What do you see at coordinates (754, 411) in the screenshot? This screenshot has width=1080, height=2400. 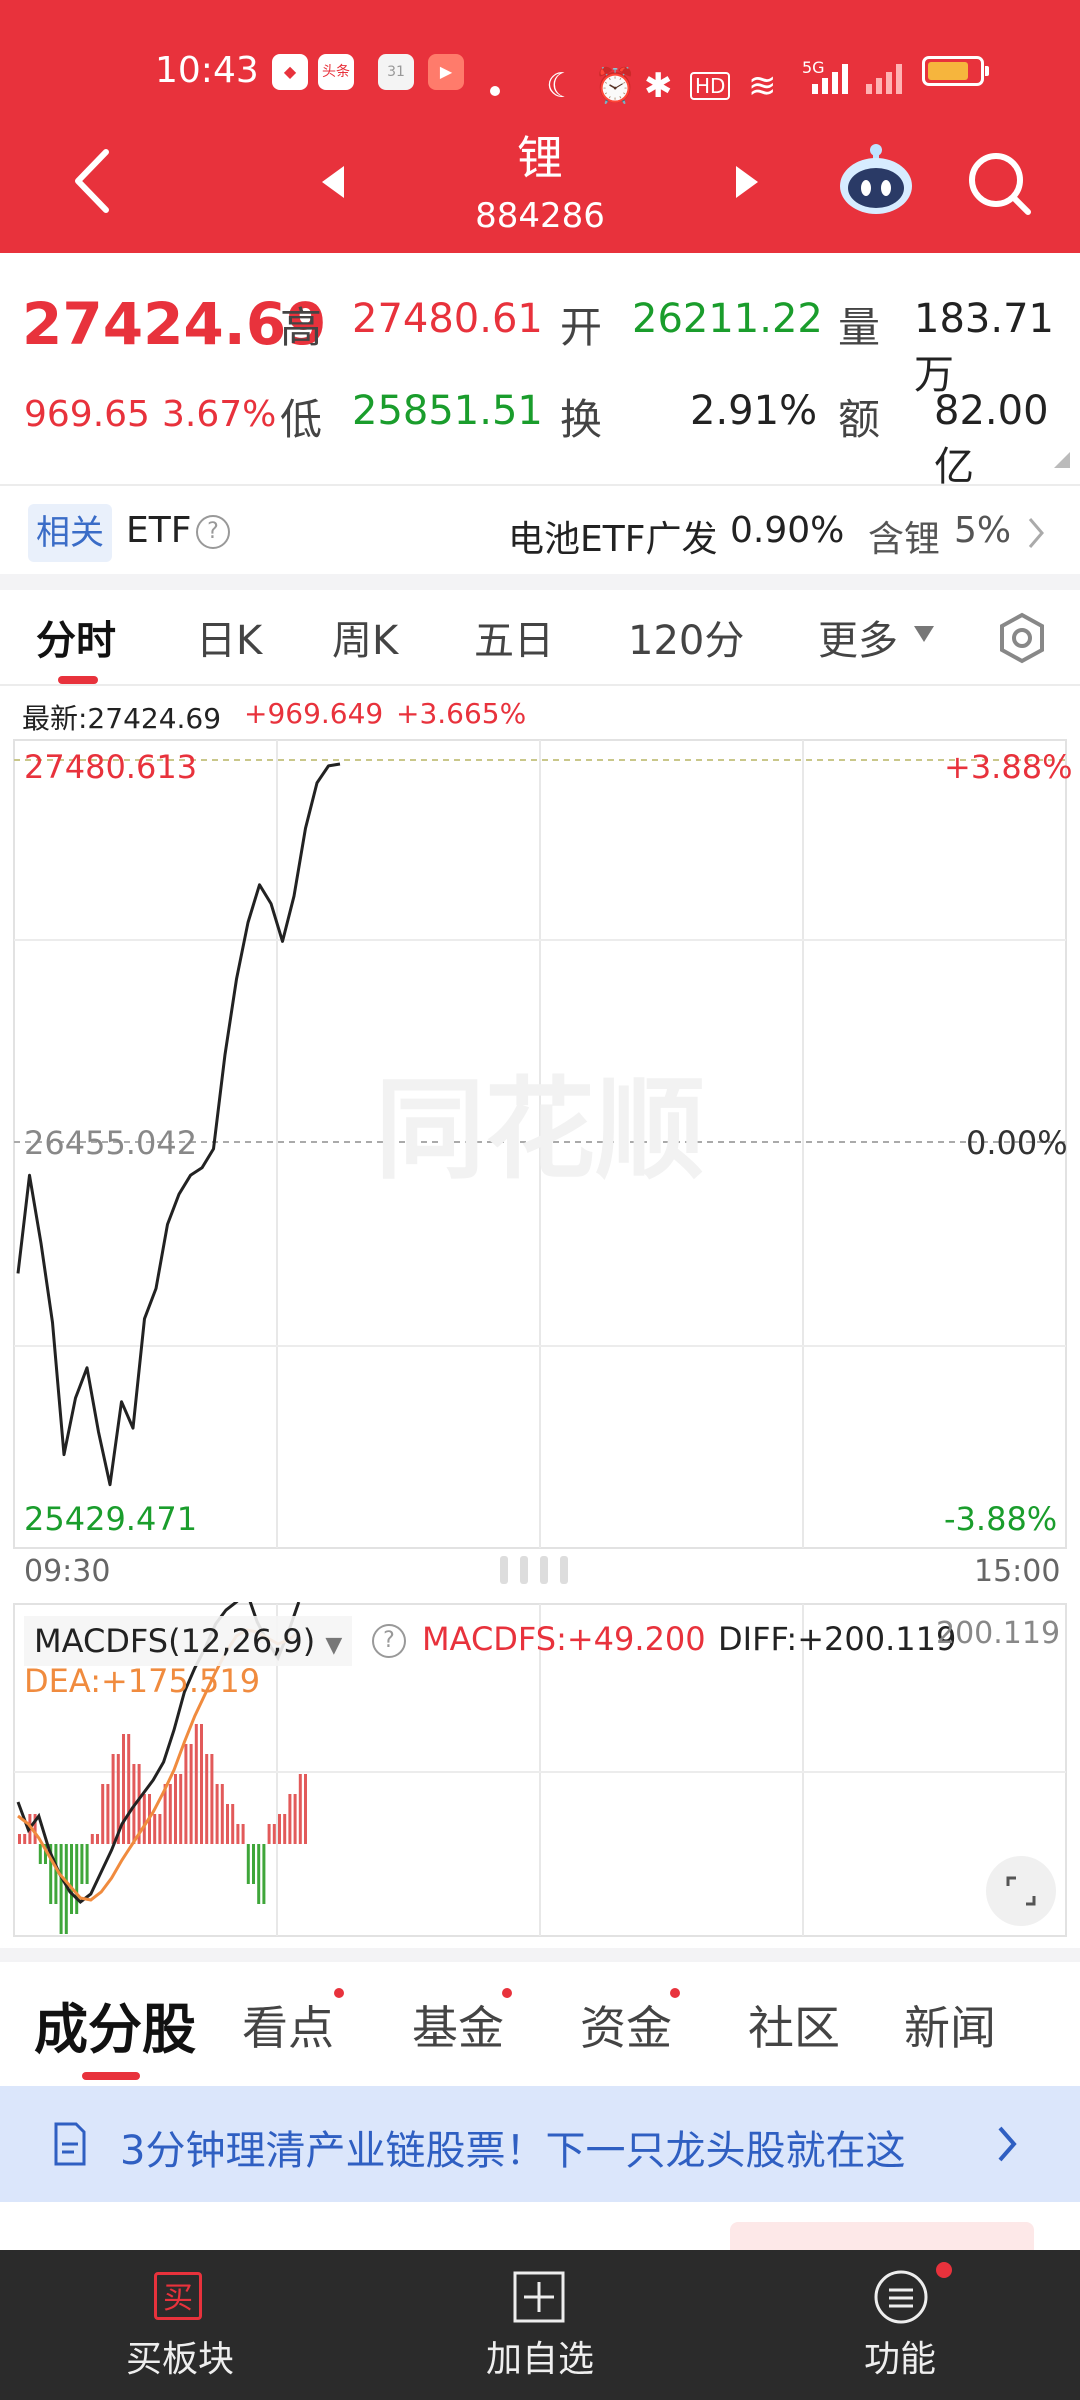 I see `turnover-value: 2.91%` at bounding box center [754, 411].